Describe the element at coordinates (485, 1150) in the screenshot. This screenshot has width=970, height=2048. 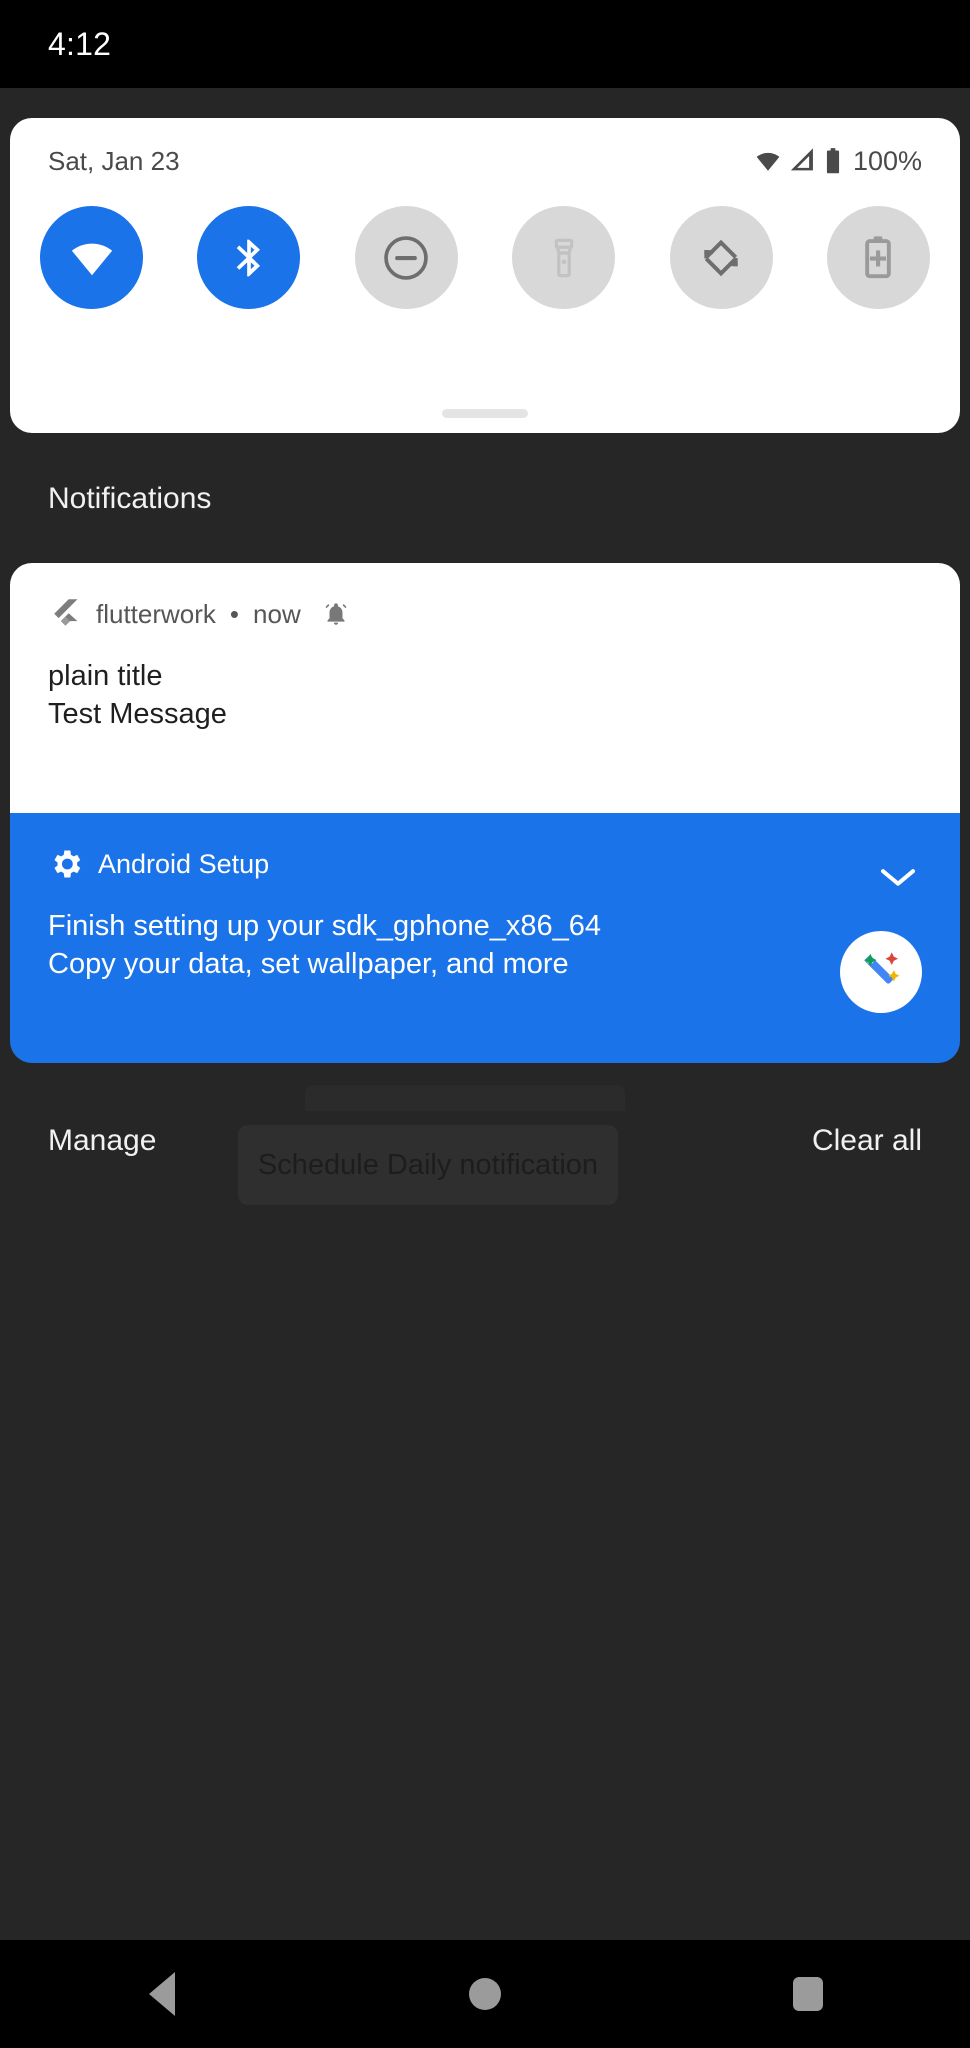
I see `notification-footer-actions: Manage Clear all` at that location.